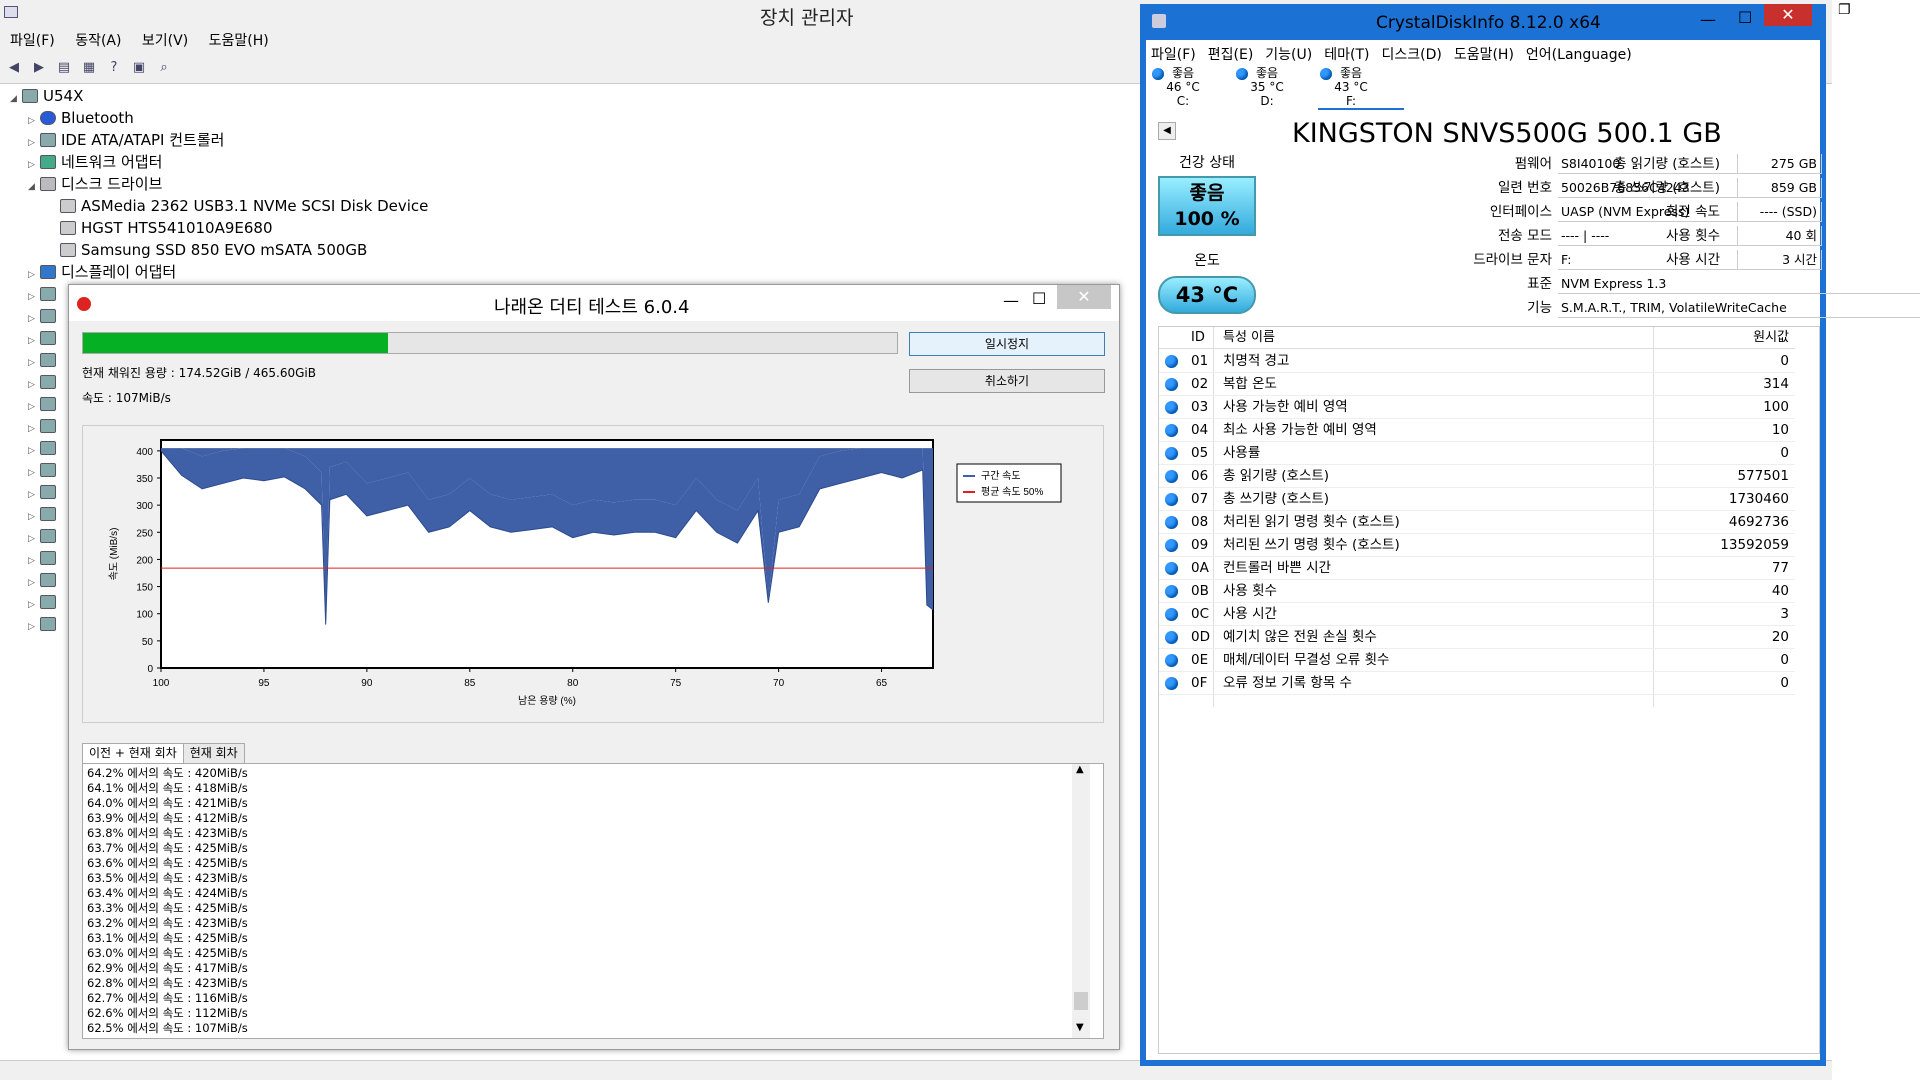 The width and height of the screenshot is (1920, 1080). Describe the element at coordinates (1081, 901) in the screenshot. I see `log-scrollbar: ▲ ▼` at that location.